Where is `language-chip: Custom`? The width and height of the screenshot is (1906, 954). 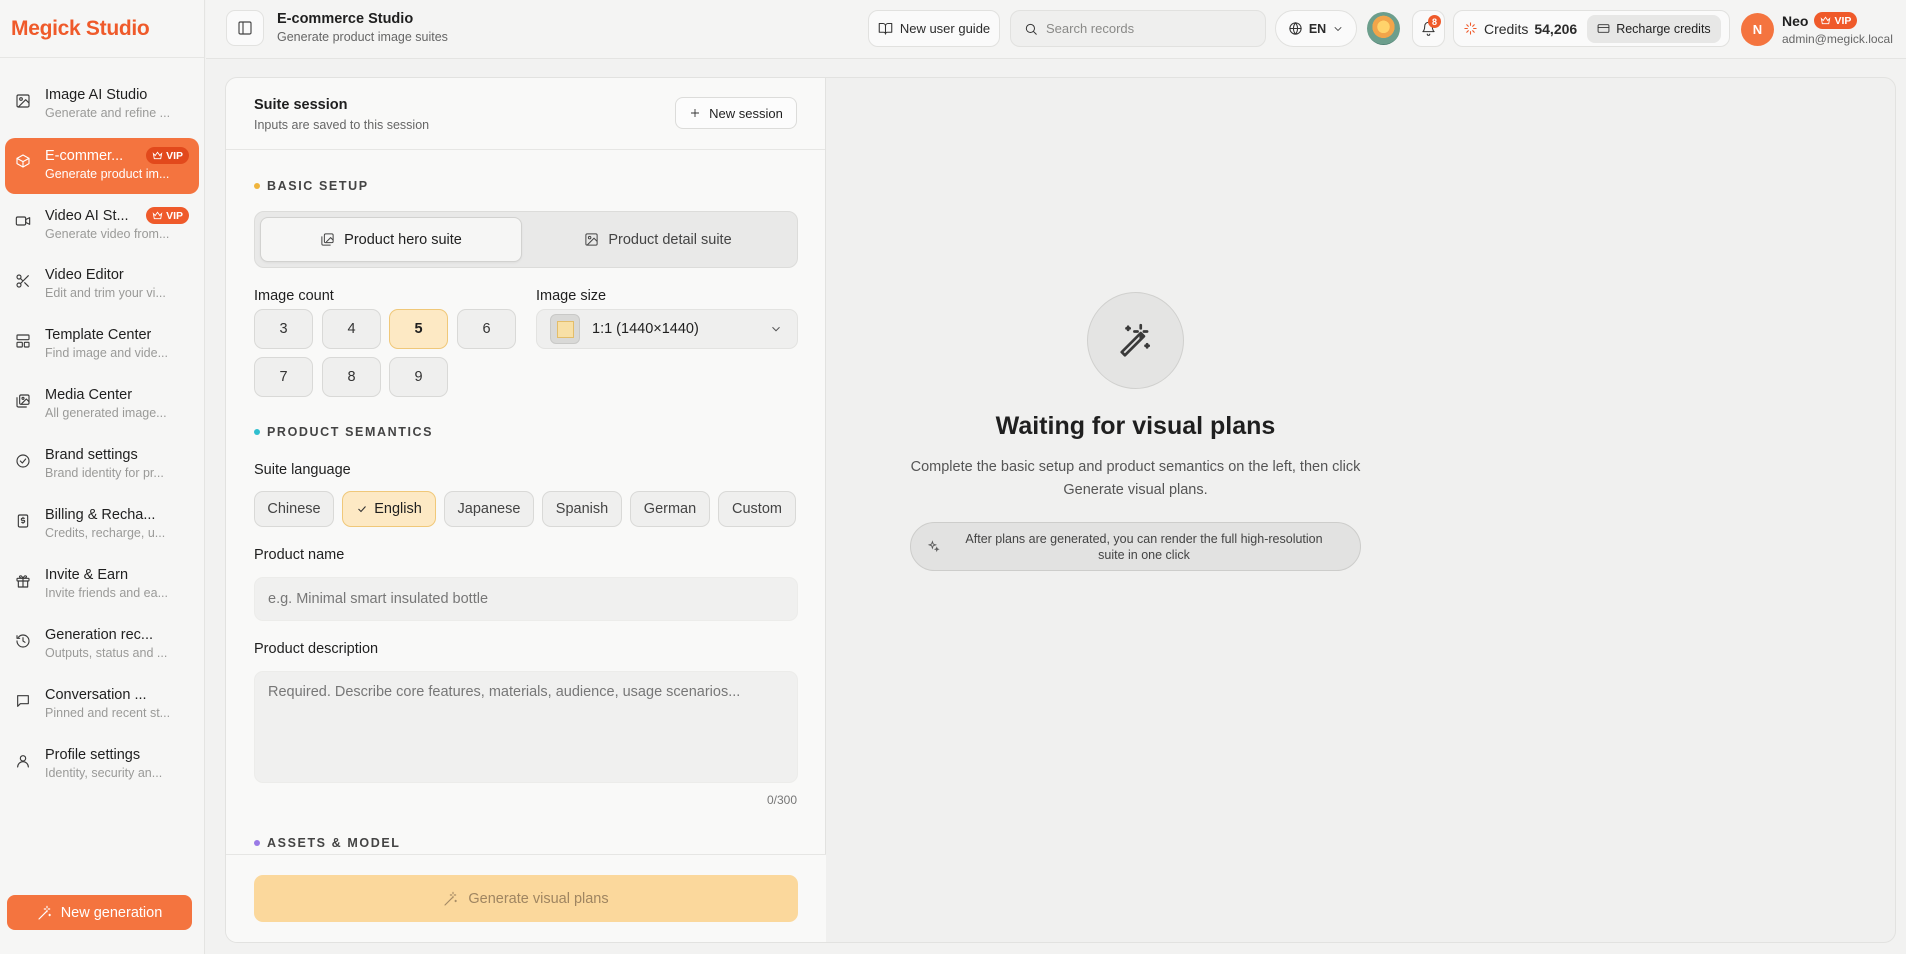 language-chip: Custom is located at coordinates (757, 509).